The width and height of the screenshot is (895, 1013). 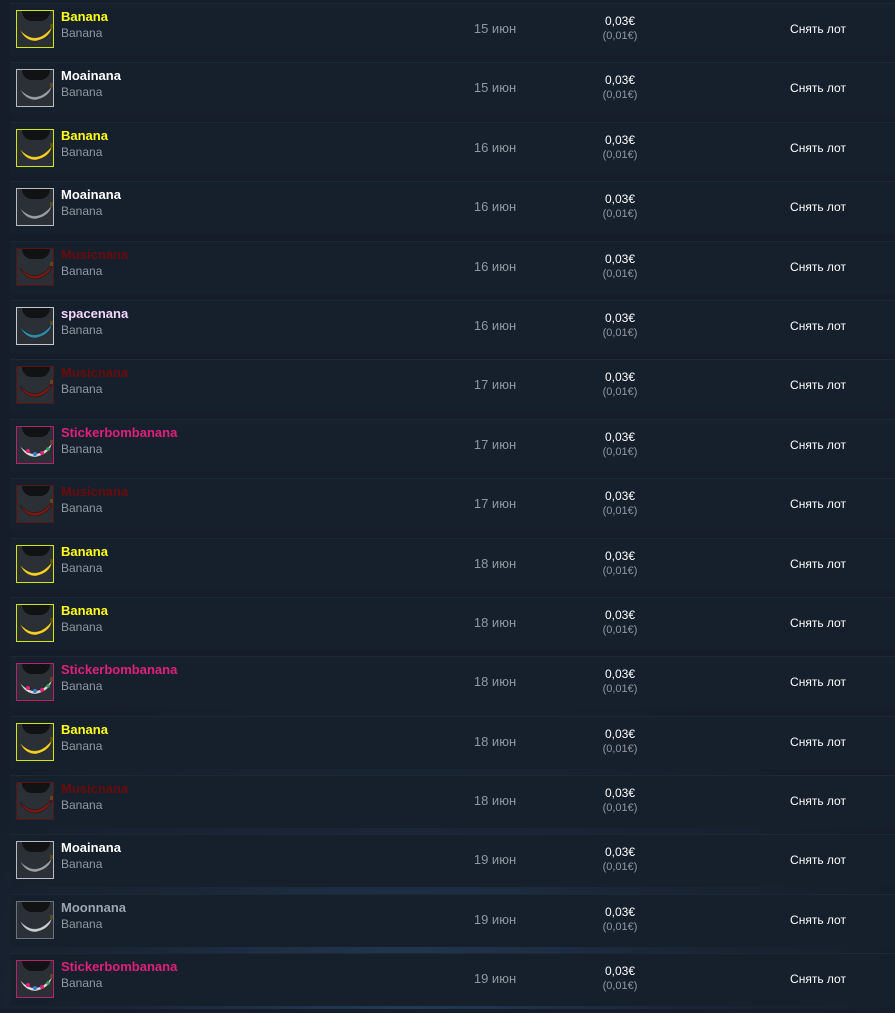 What do you see at coordinates (495, 504) in the screenshot?
I see `listing-date: 17 июн` at bounding box center [495, 504].